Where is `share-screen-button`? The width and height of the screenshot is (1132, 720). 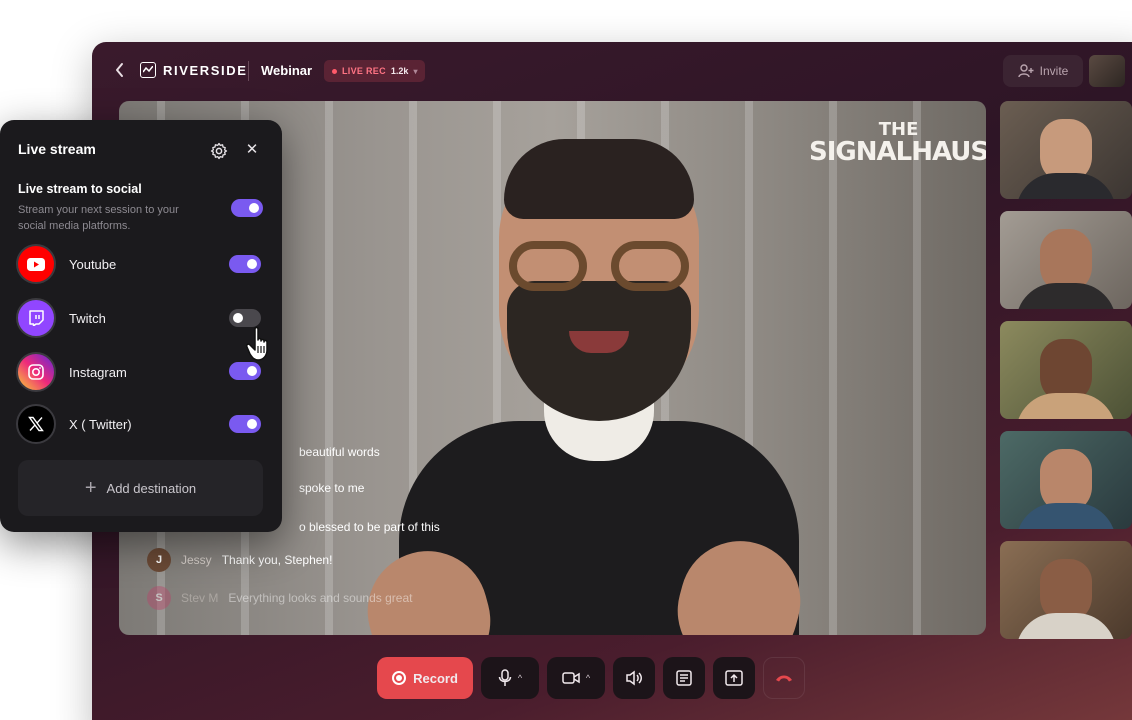 share-screen-button is located at coordinates (734, 678).